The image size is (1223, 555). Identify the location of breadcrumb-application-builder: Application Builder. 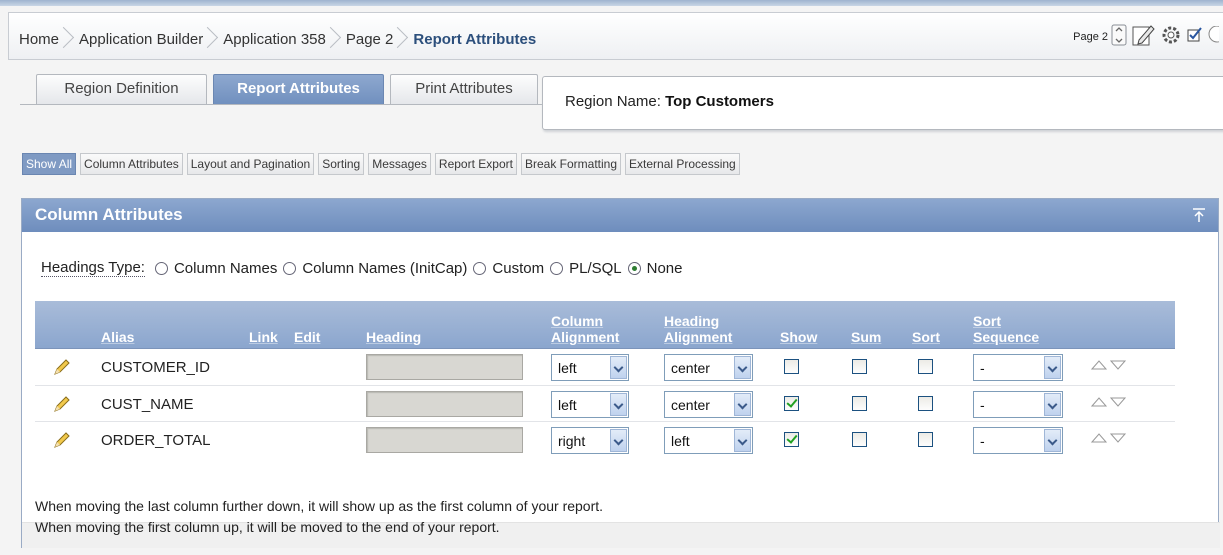
(141, 39).